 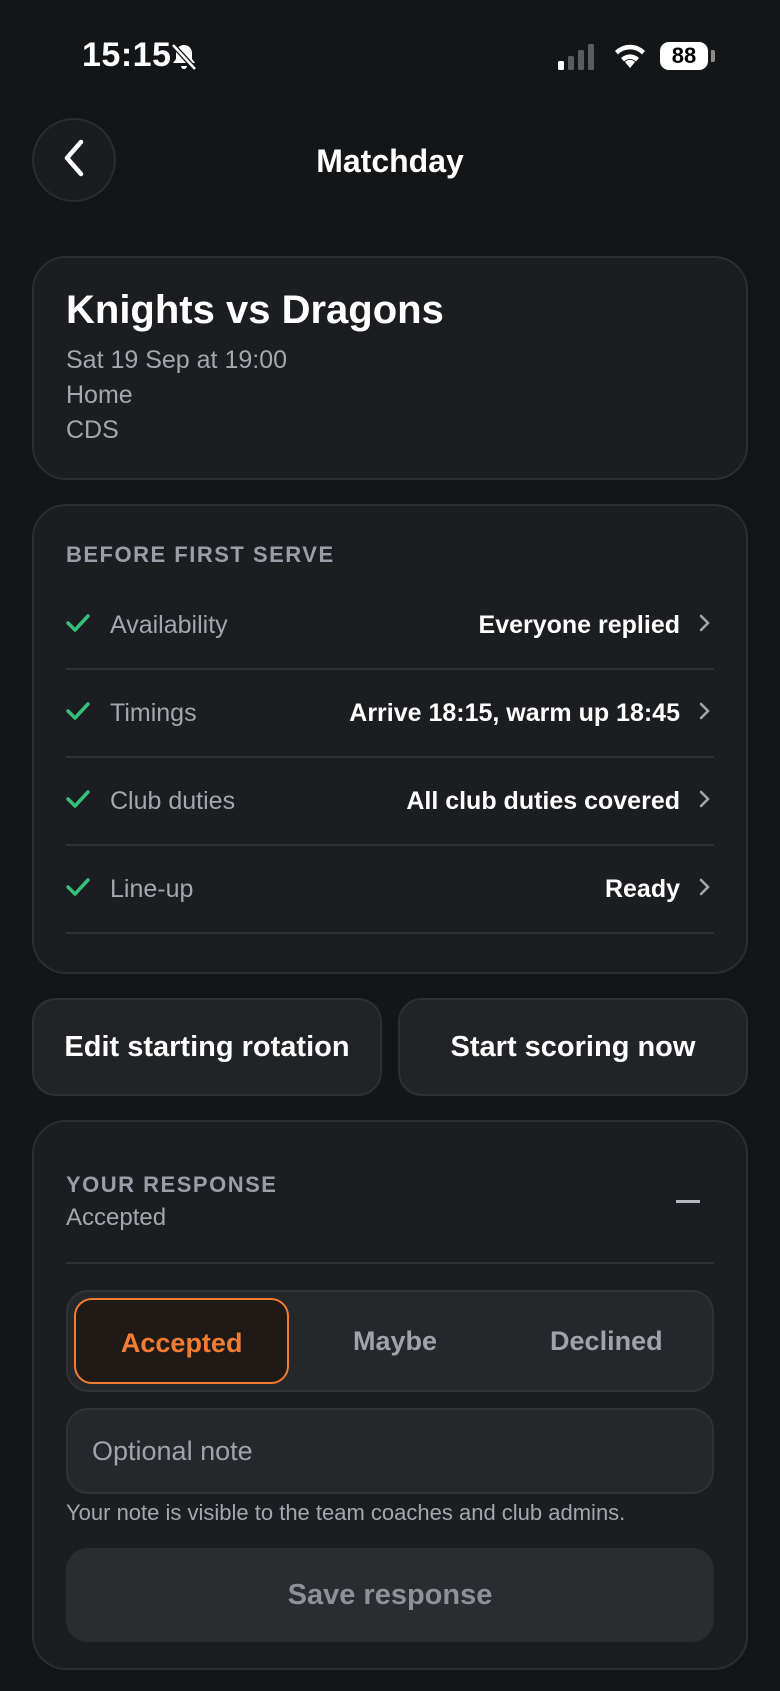 What do you see at coordinates (390, 626) in the screenshot?
I see `checklist-row-availability: Availability Everyone replied` at bounding box center [390, 626].